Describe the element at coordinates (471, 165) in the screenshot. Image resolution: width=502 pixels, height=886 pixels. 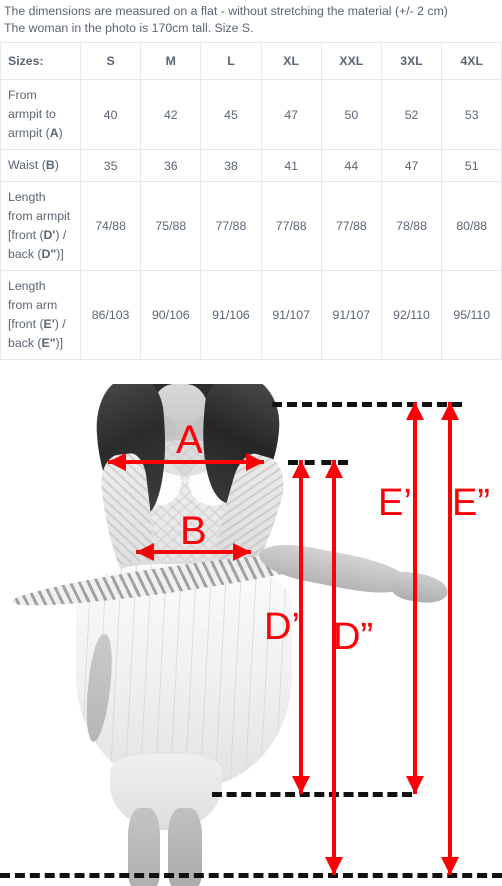
I see `cell-r1-c6: 51` at that location.